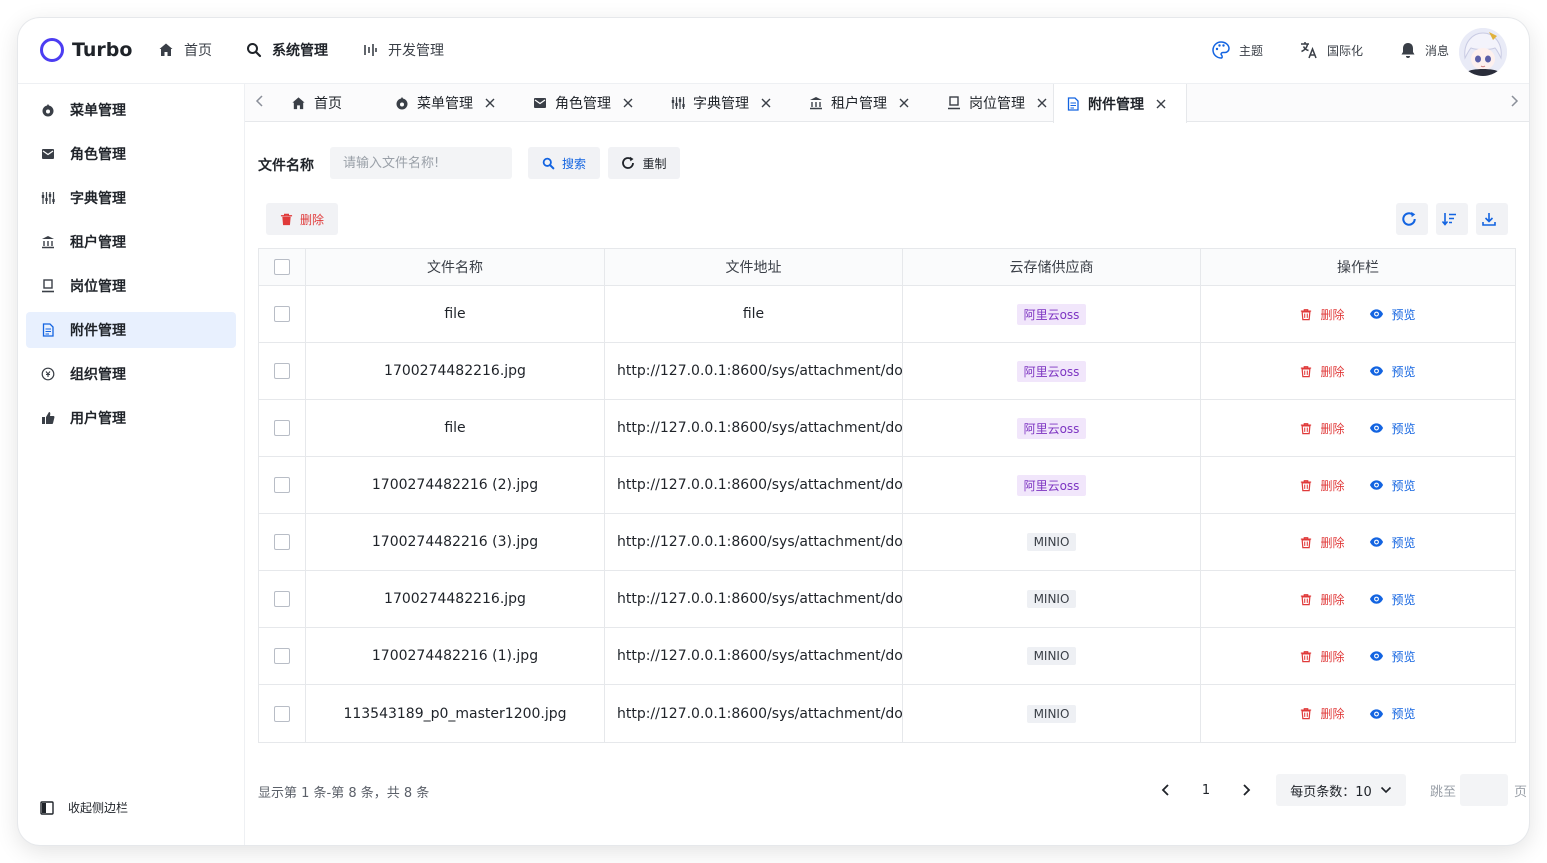 This screenshot has height=863, width=1547. Describe the element at coordinates (48, 330) in the screenshot. I see `file-icon` at that location.